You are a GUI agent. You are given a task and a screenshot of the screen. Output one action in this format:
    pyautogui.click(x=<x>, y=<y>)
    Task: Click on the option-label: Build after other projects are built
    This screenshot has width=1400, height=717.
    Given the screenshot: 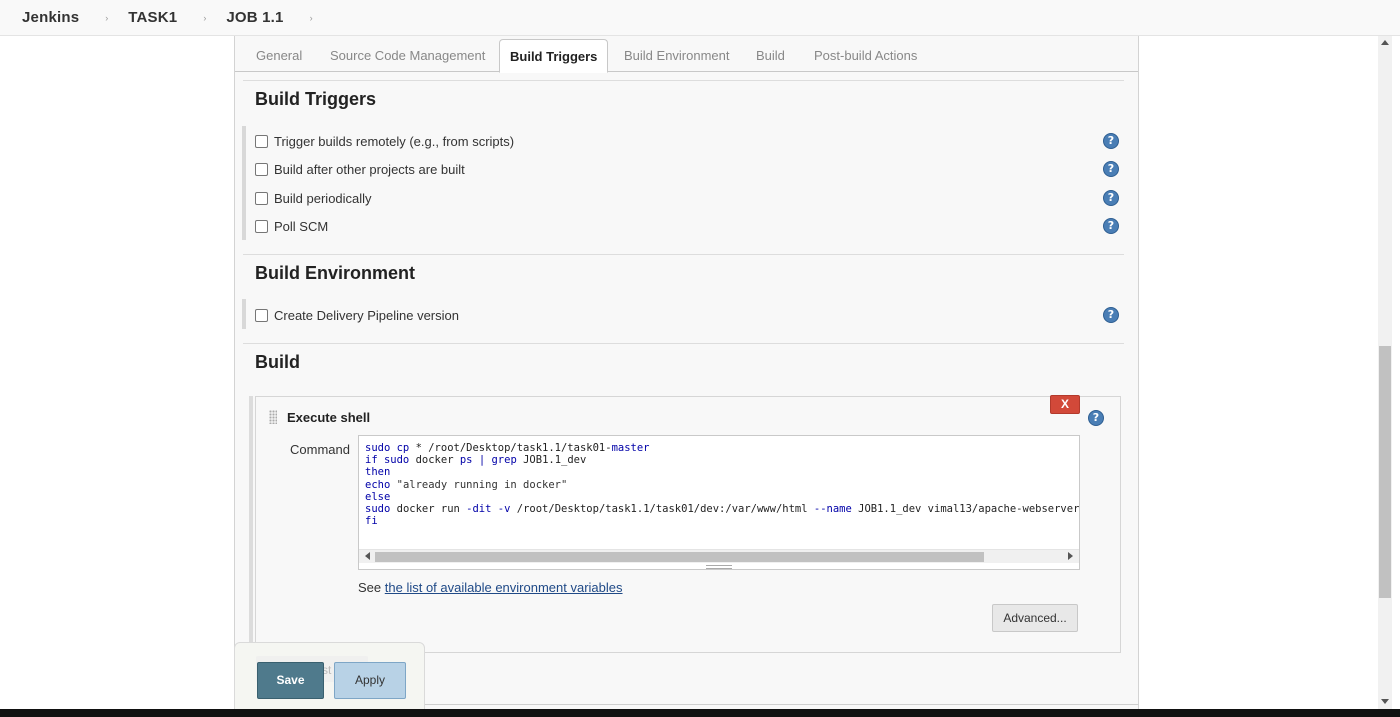 What is the action you would take?
    pyautogui.click(x=369, y=169)
    